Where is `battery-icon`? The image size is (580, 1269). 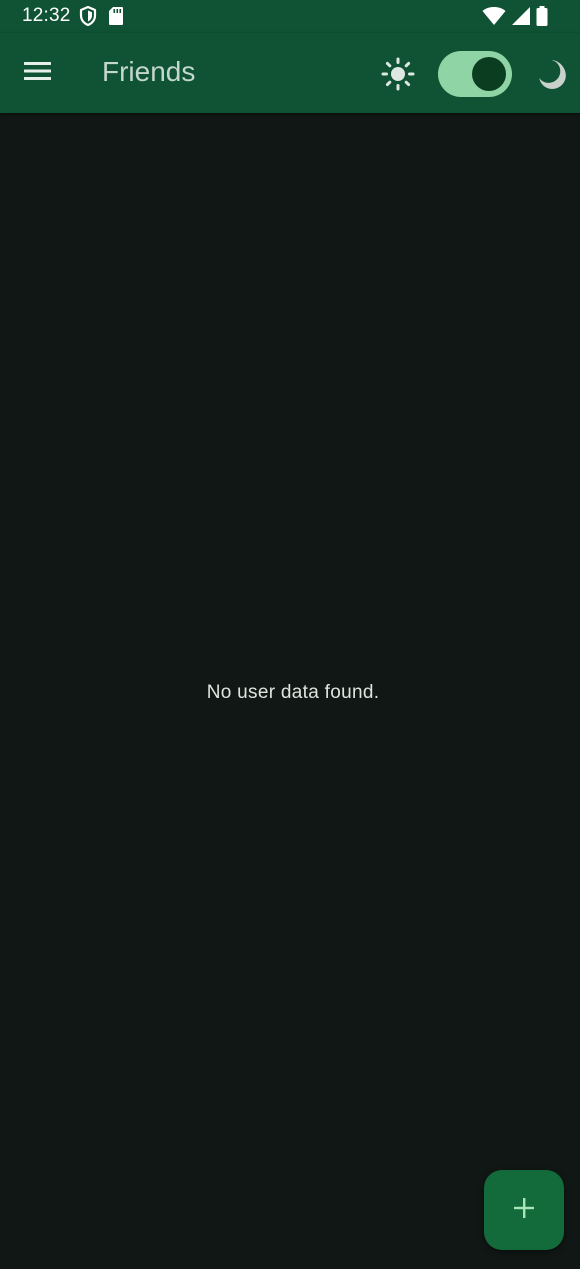 battery-icon is located at coordinates (542, 18).